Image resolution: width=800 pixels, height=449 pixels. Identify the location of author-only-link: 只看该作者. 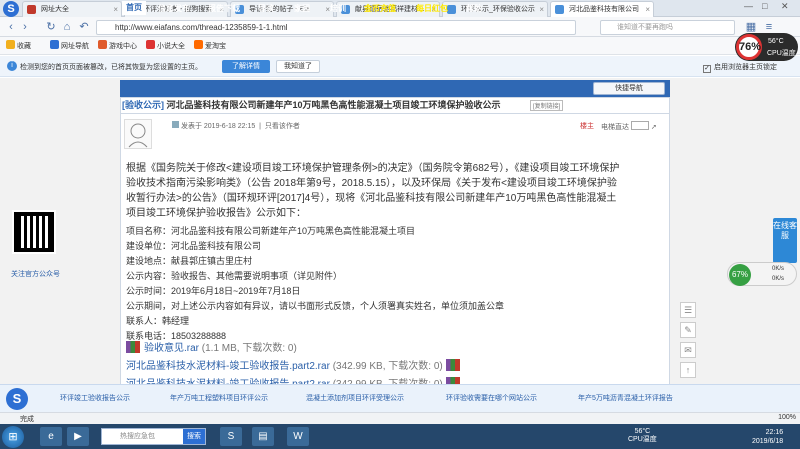
(282, 126).